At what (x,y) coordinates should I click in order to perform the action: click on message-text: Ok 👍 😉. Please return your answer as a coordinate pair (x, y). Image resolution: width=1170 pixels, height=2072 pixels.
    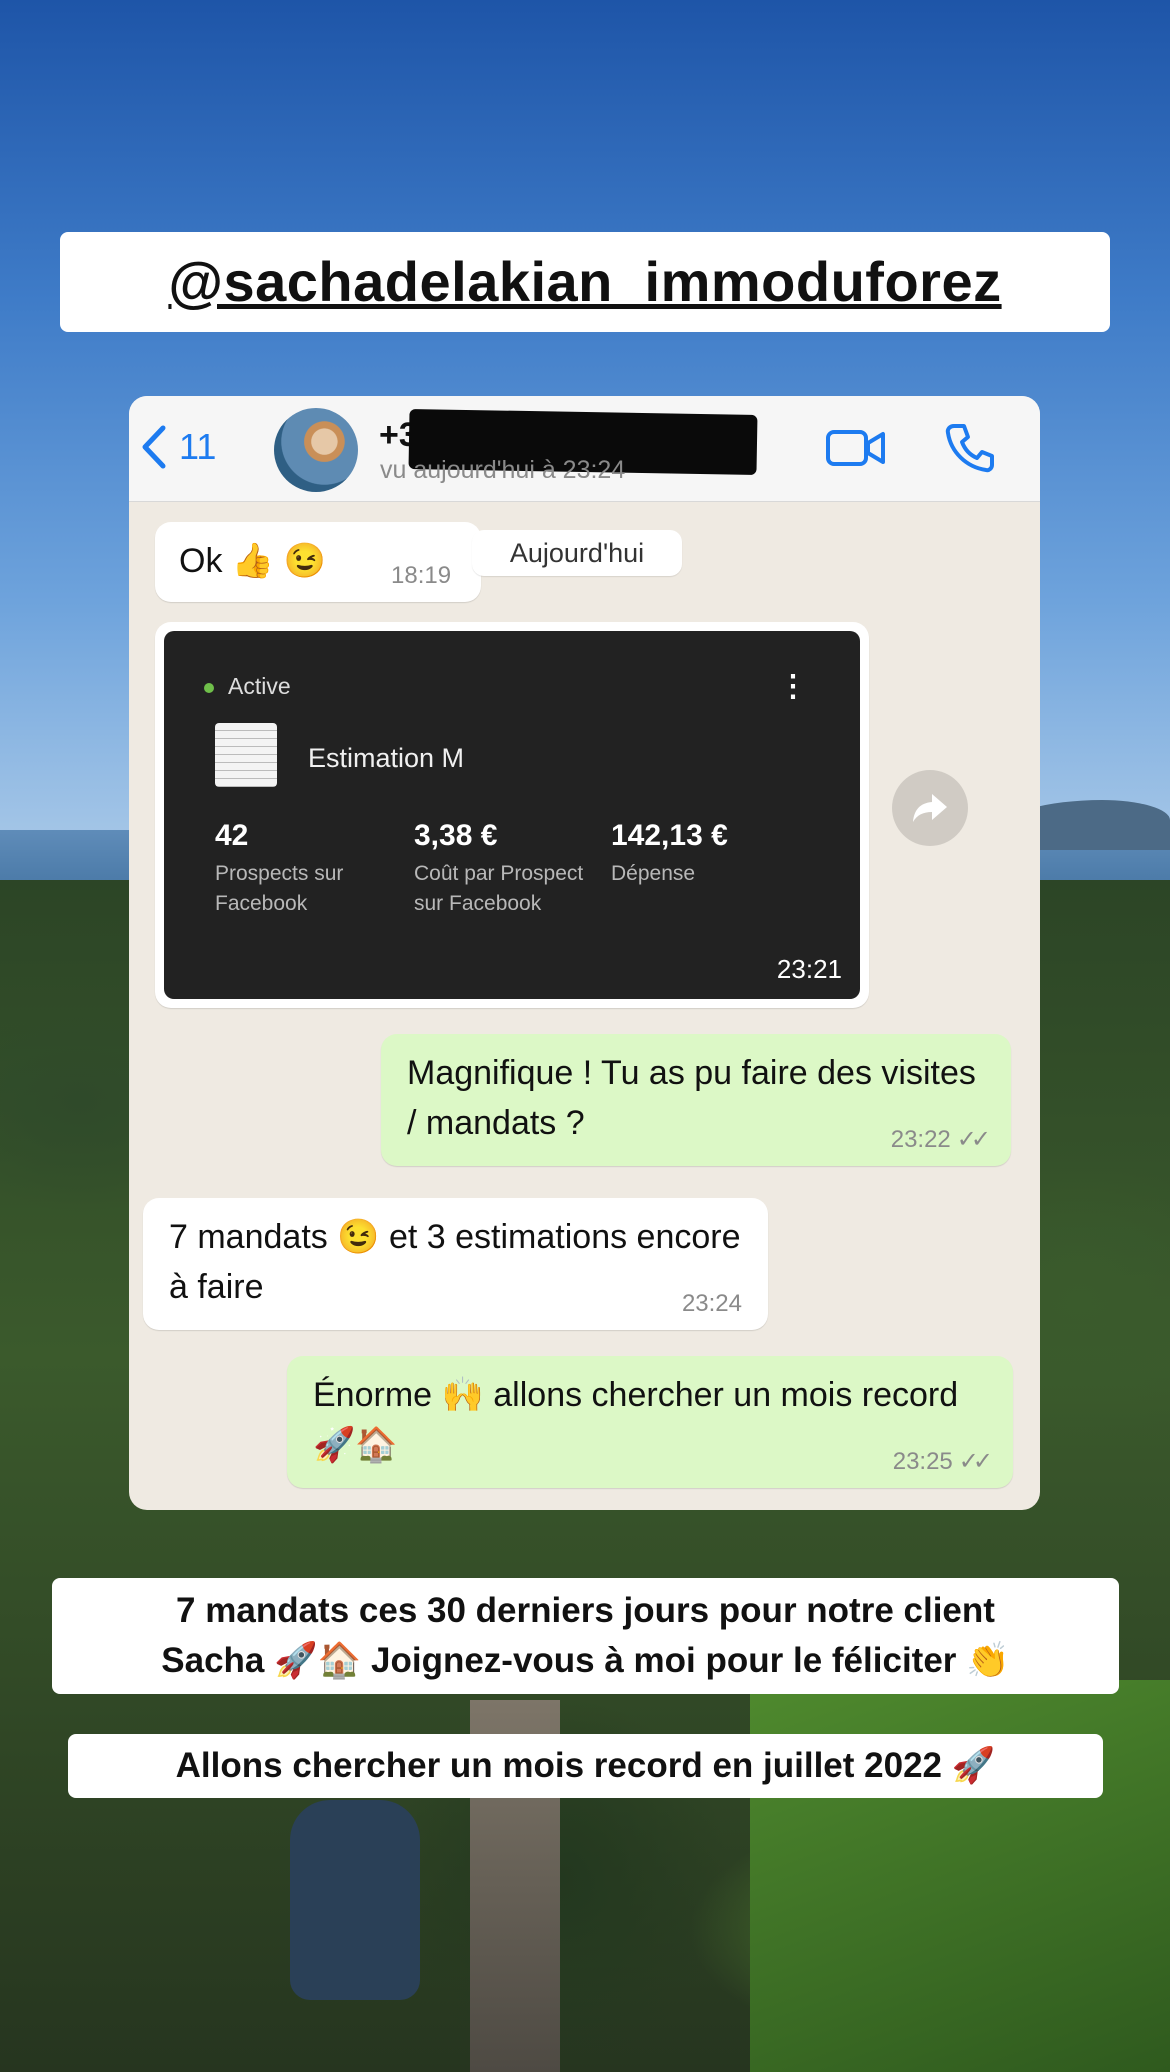
    Looking at the image, I should click on (253, 561).